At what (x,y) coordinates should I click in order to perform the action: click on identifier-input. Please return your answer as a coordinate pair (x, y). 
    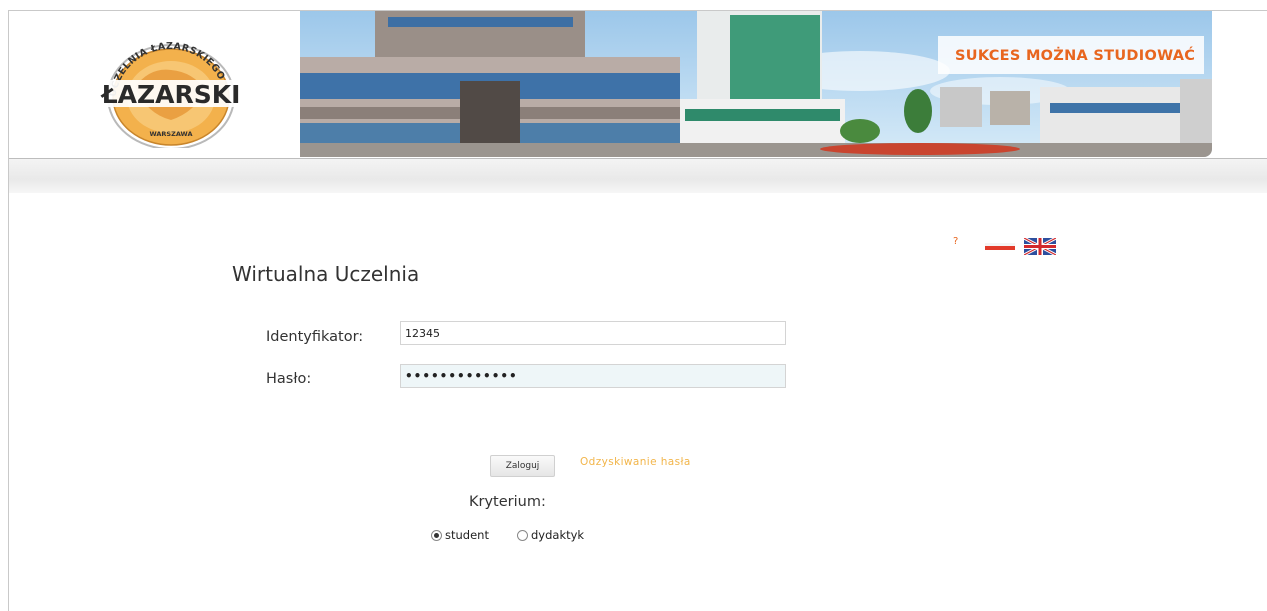
    Looking at the image, I should click on (593, 333).